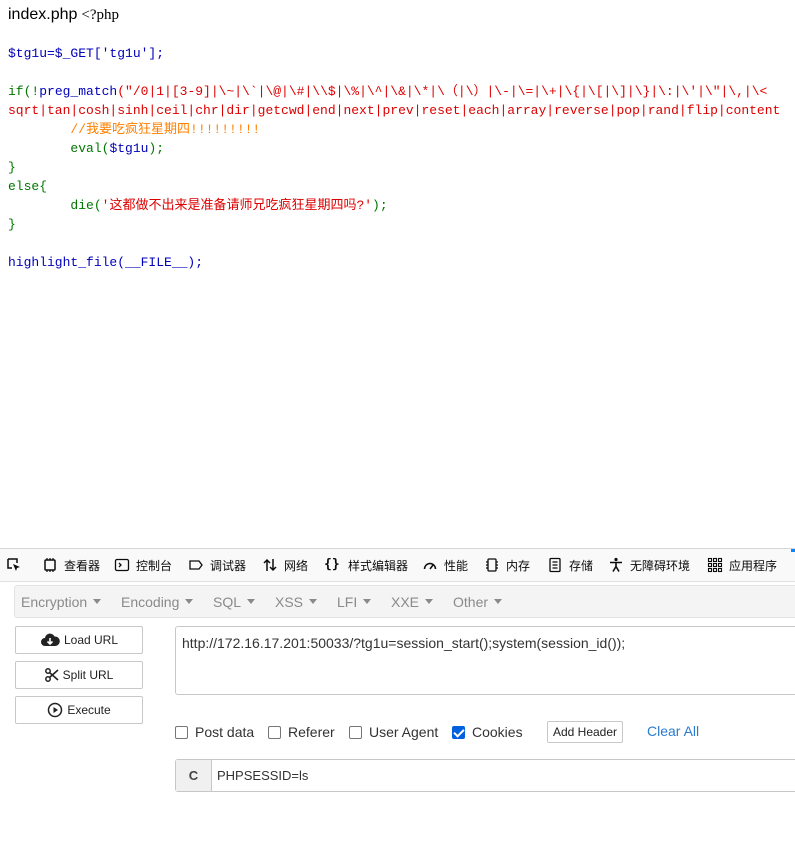 Image resolution: width=795 pixels, height=856 pixels. I want to click on tab-inspector: 查看器, so click(71, 565).